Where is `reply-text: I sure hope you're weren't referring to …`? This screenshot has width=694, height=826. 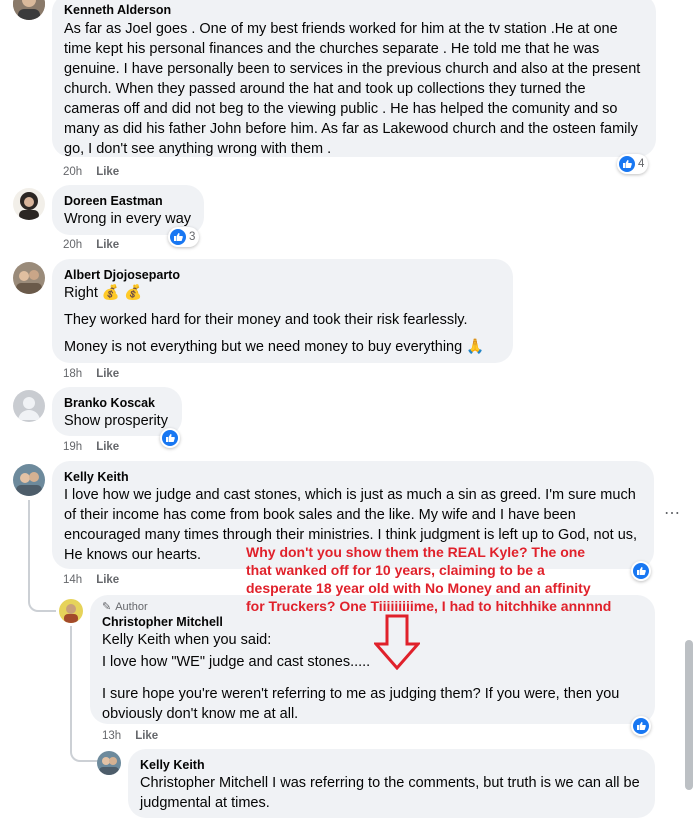
reply-text: I sure hope you're weren't referring to … is located at coordinates (361, 704).